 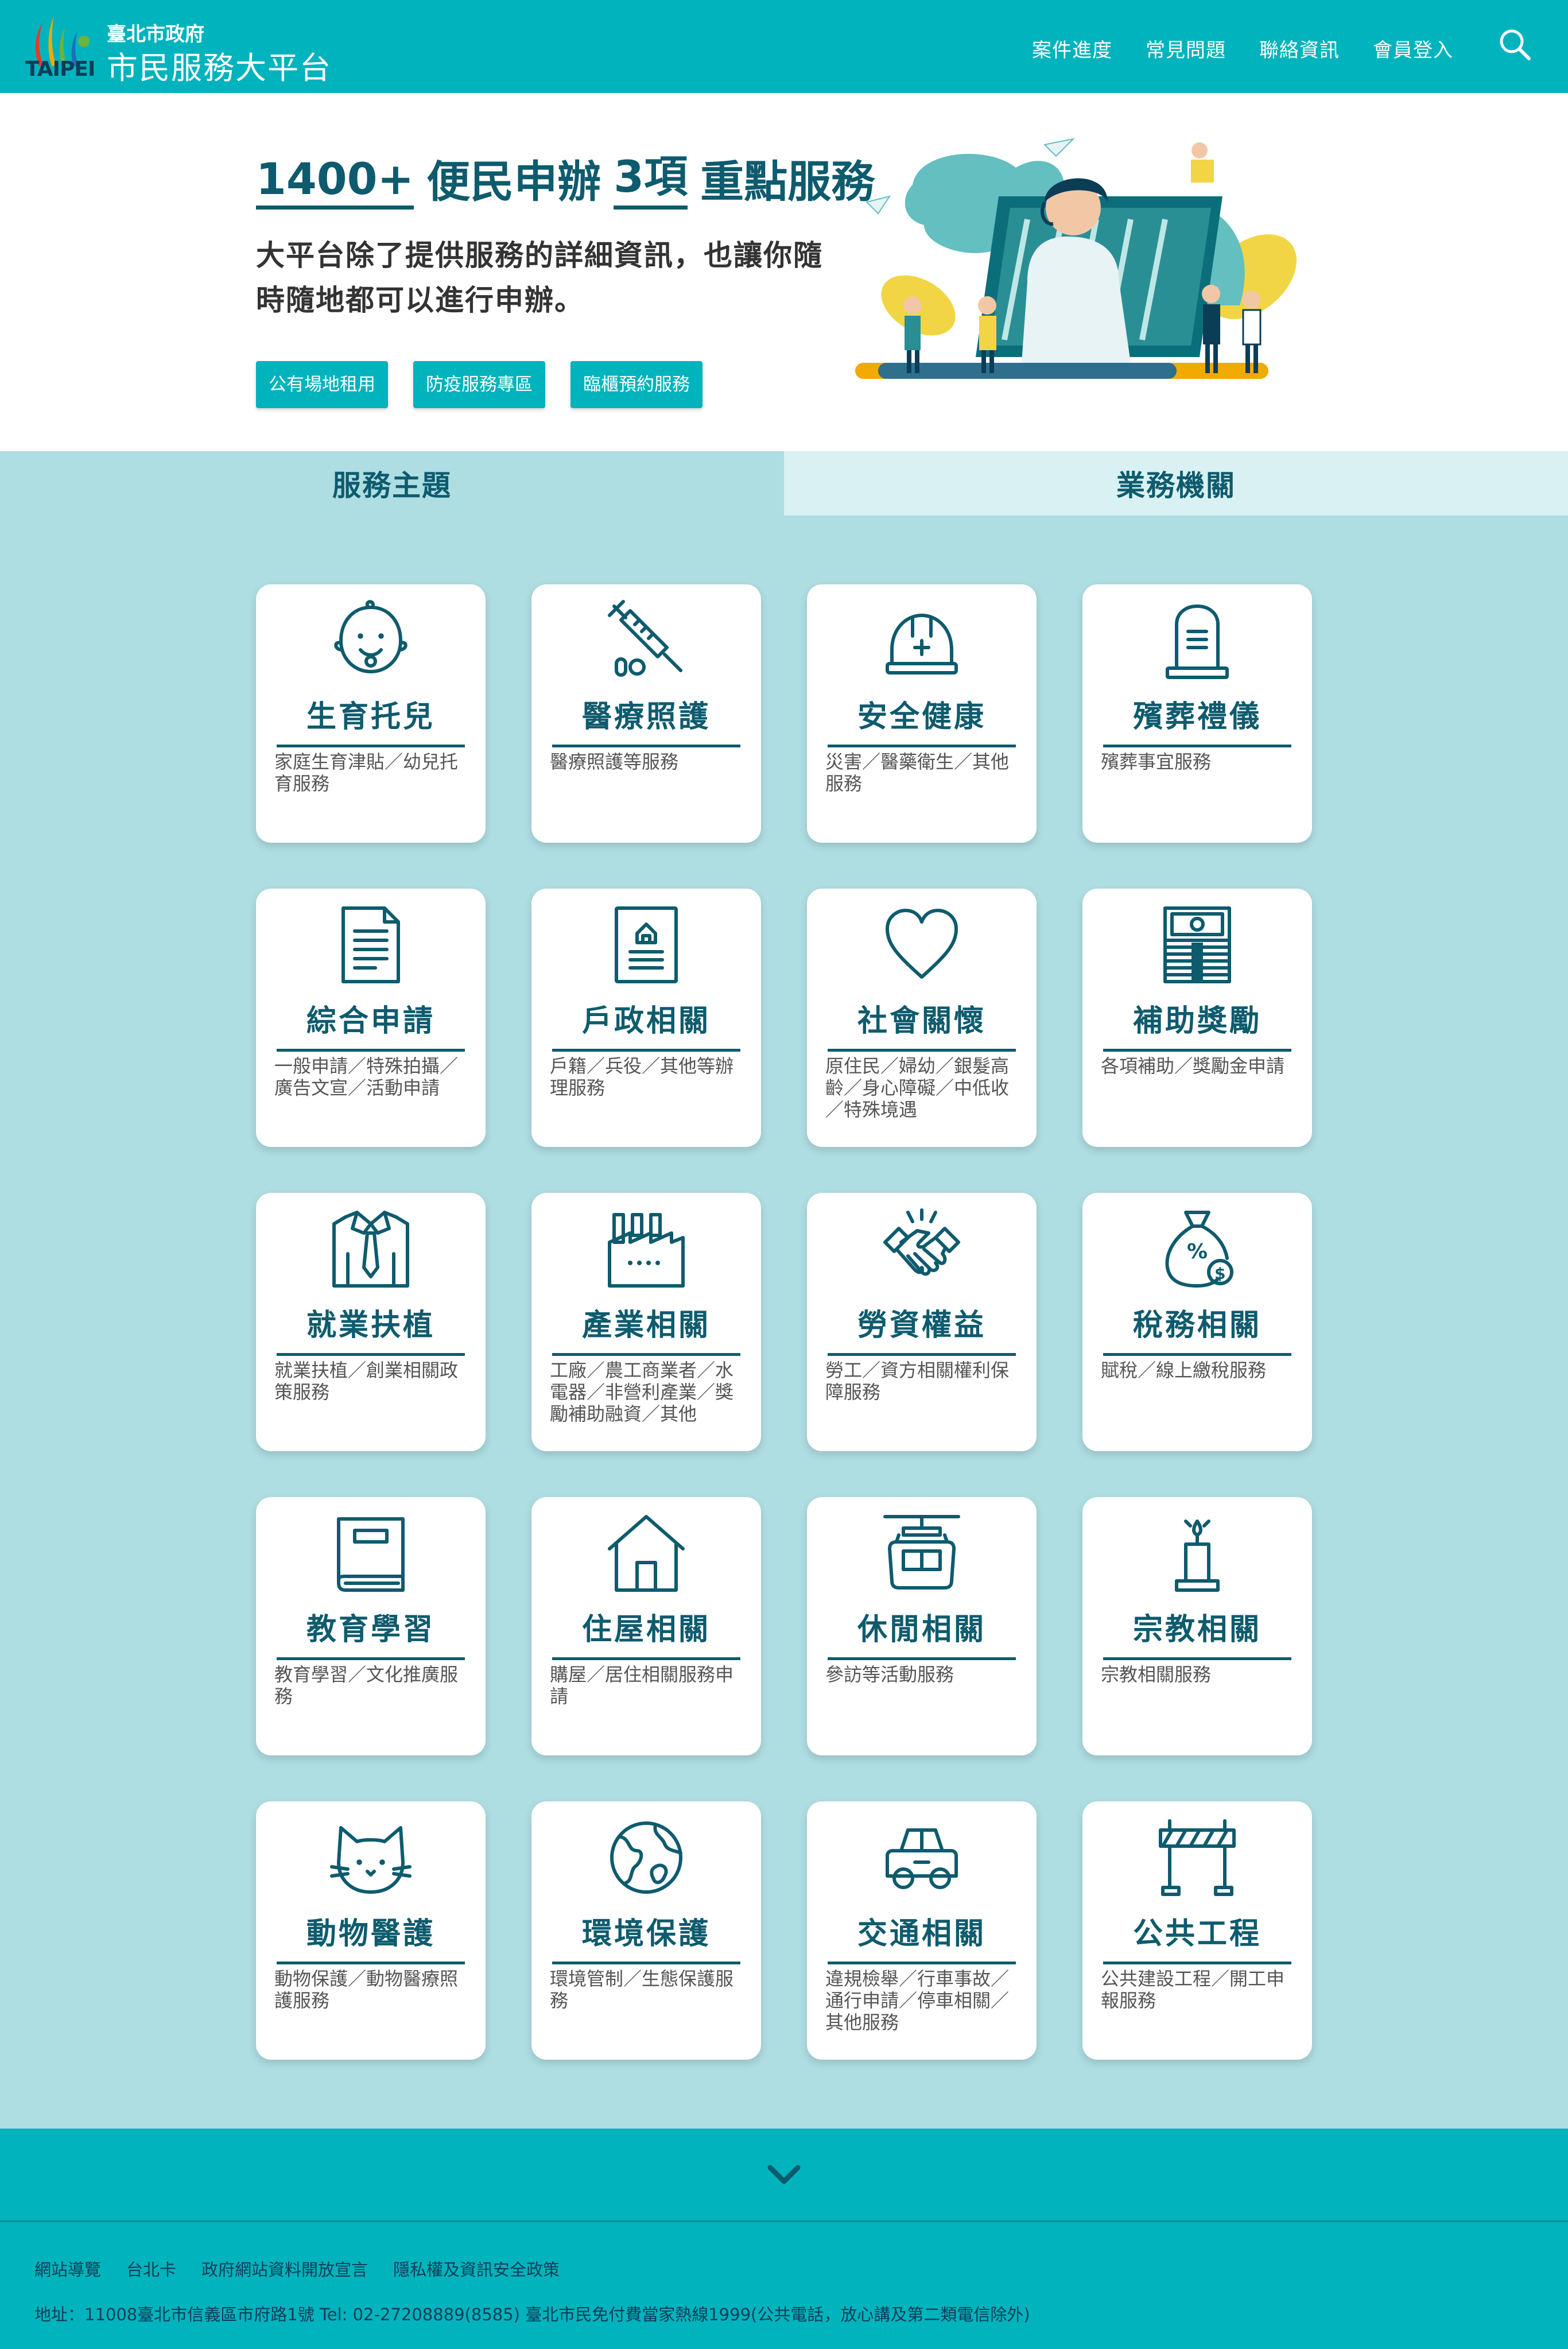 What do you see at coordinates (1176, 483) in the screenshot?
I see `tab-agencies: 業務機關` at bounding box center [1176, 483].